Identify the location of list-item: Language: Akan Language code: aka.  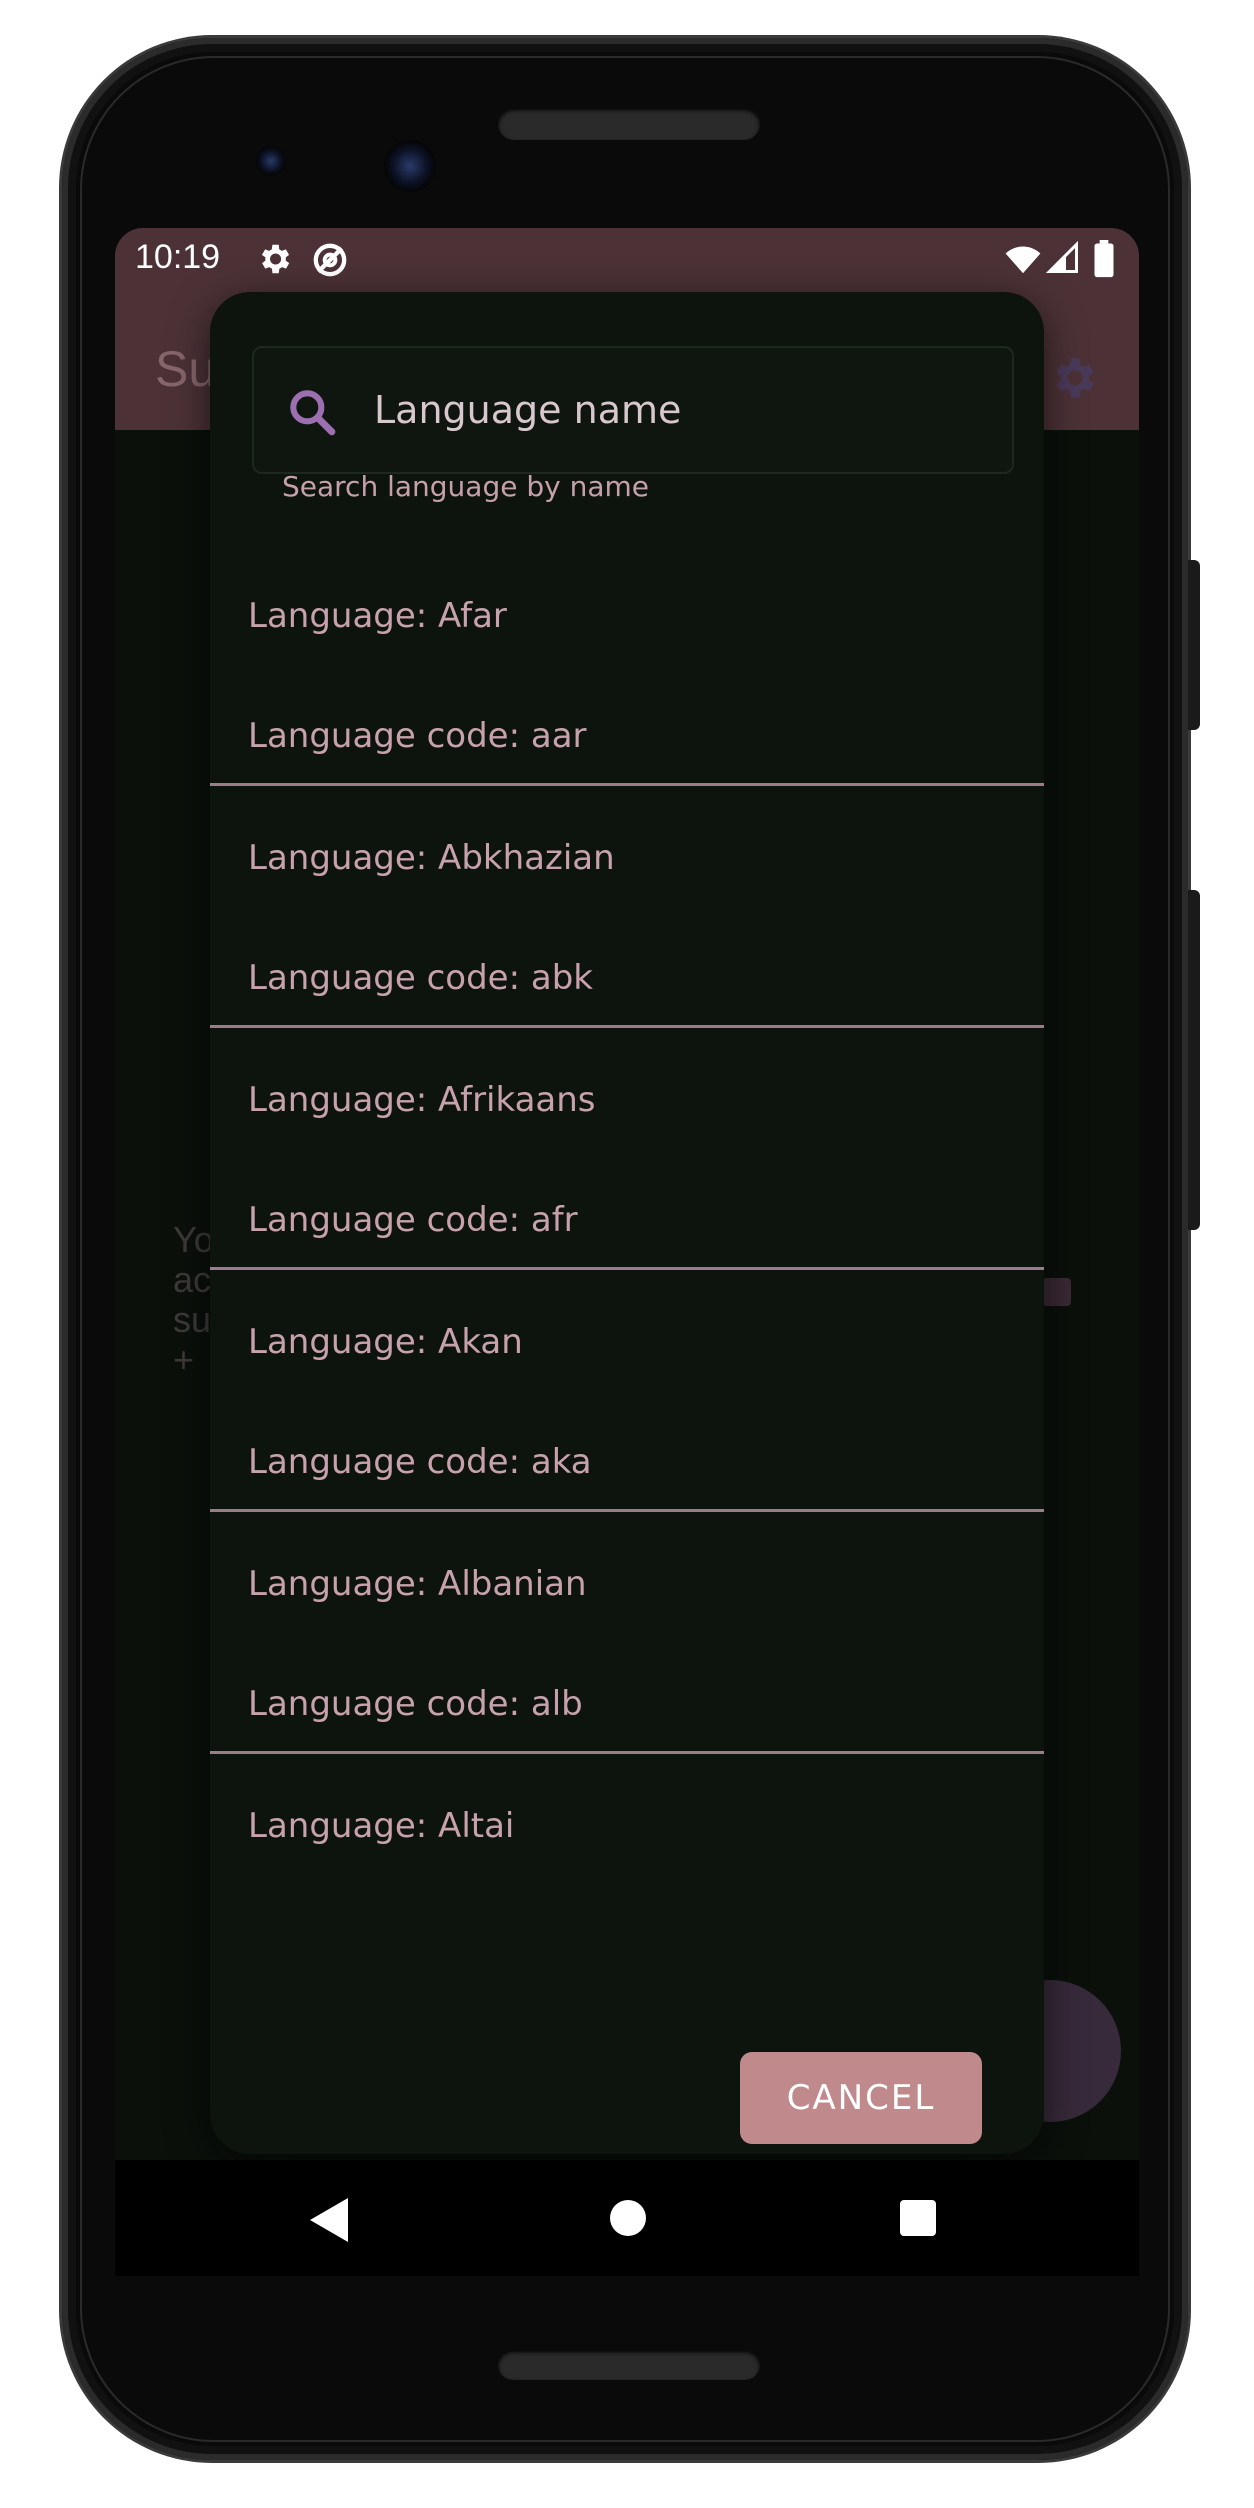
(627, 1391).